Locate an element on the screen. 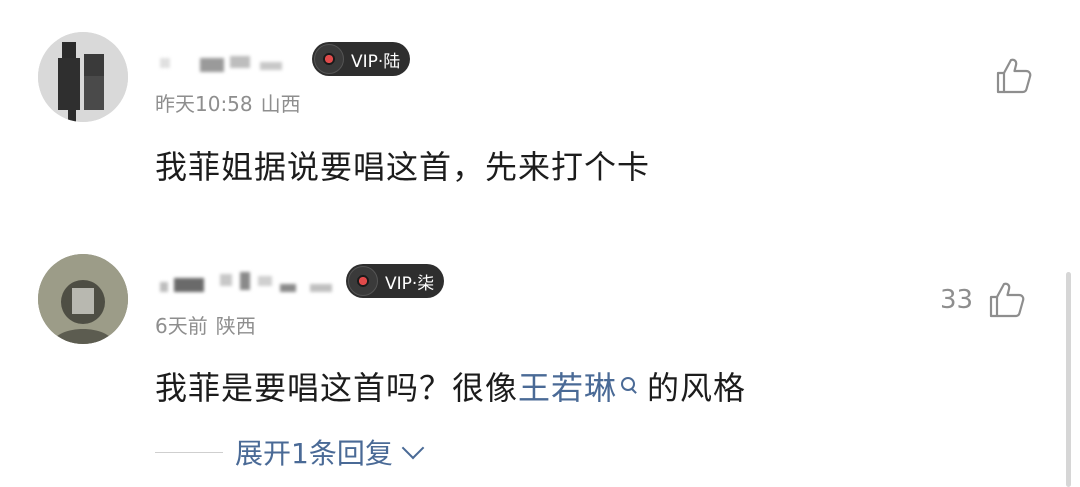 This screenshot has width=1080, height=487. vip-badge: VIP·柒 is located at coordinates (395, 281).